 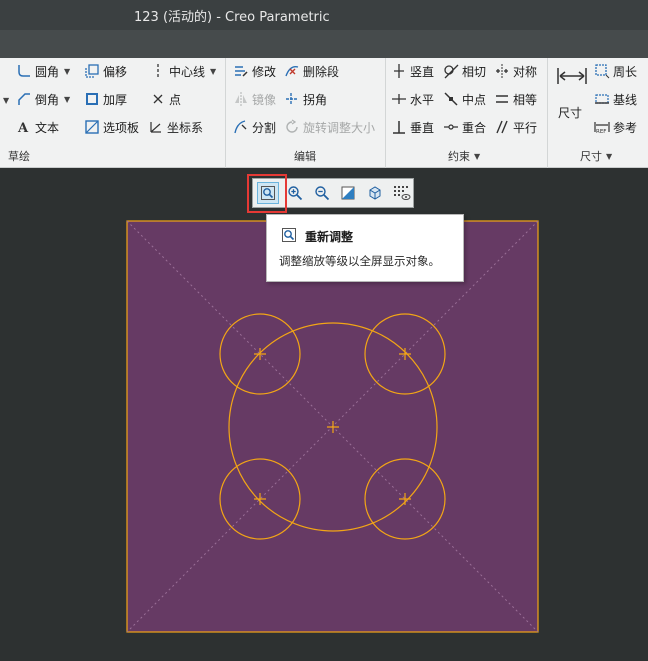 I want to click on sketcher-display-button, so click(x=402, y=193).